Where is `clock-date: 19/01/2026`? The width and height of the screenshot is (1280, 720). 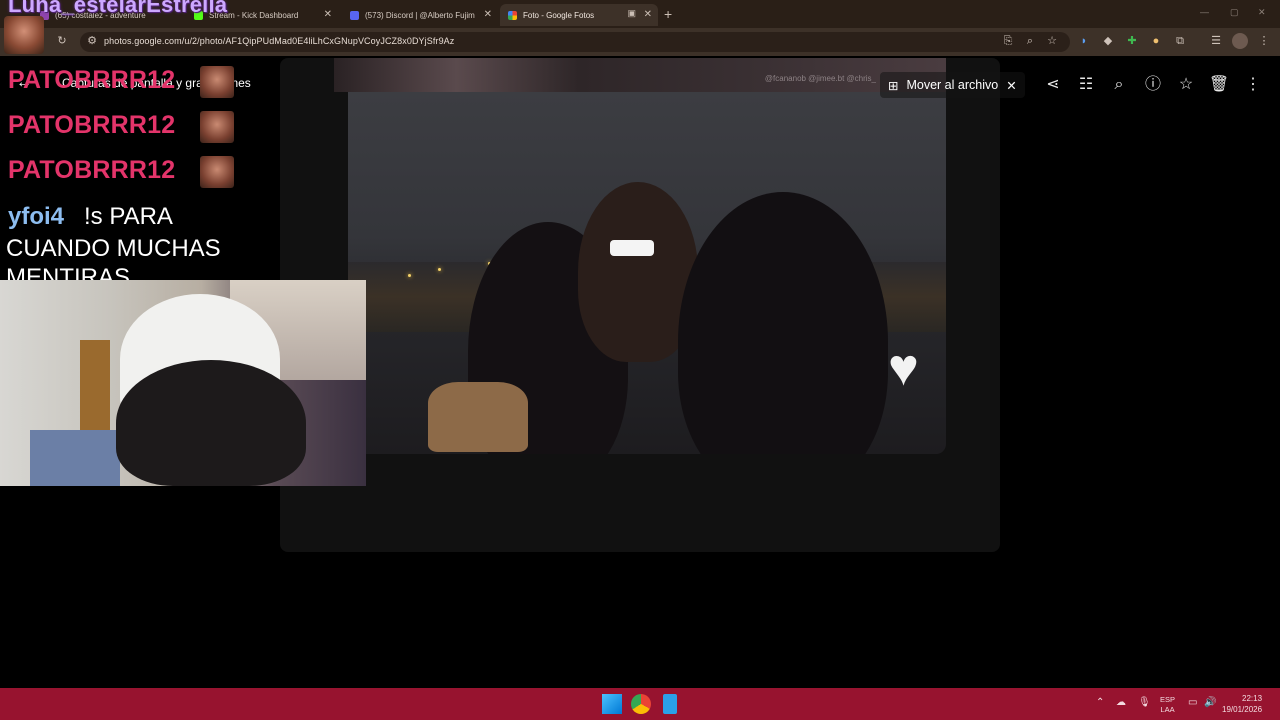
clock-date: 19/01/2026 is located at coordinates (1242, 709).